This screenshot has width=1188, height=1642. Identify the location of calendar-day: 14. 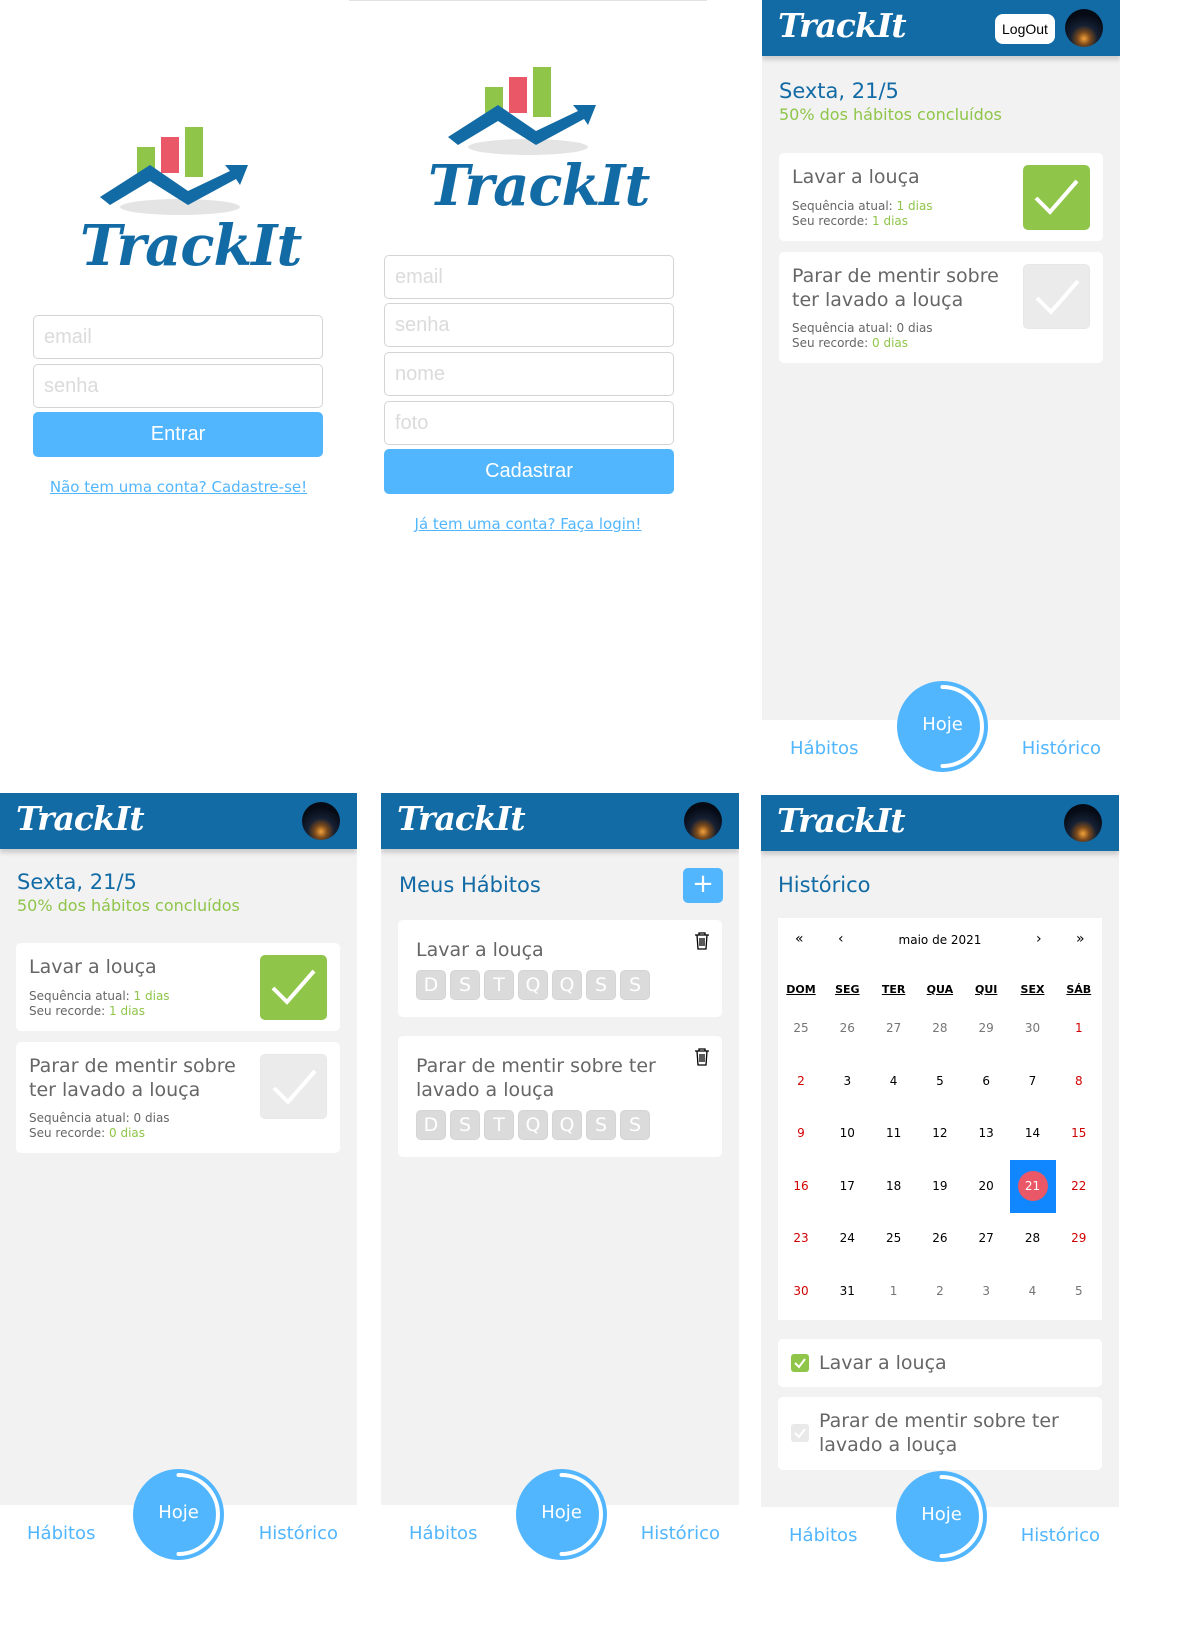
(1033, 1133).